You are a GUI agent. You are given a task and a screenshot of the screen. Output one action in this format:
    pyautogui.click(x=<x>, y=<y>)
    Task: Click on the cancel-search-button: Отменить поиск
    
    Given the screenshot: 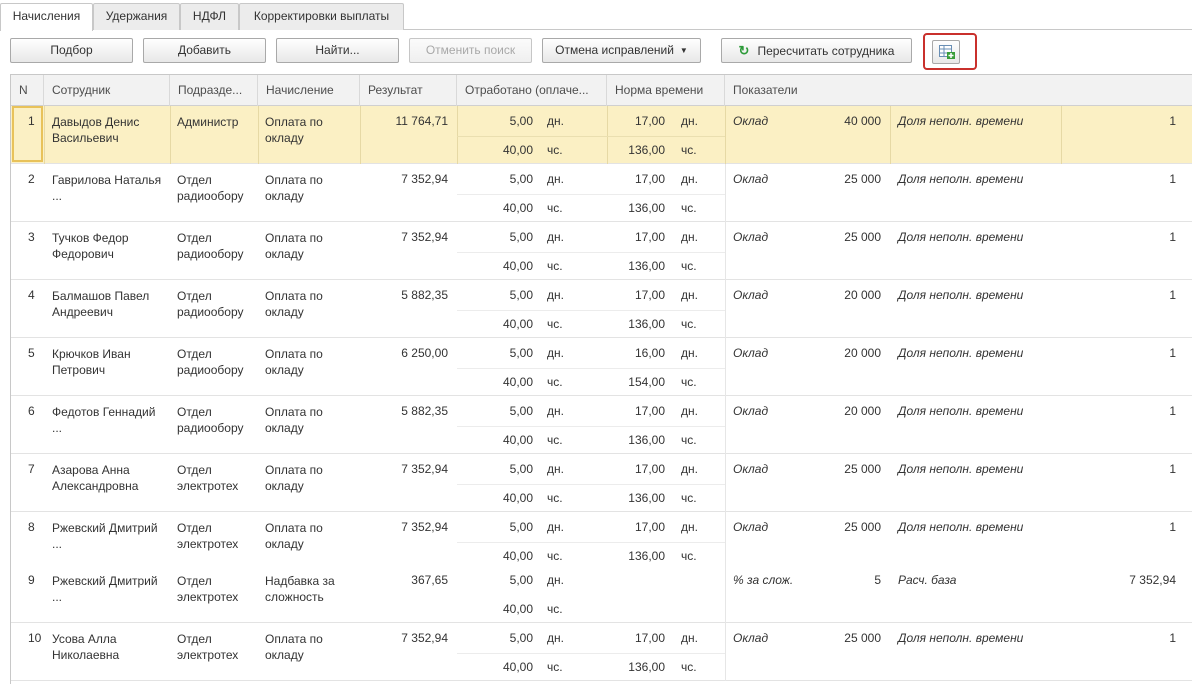 What is the action you would take?
    pyautogui.click(x=470, y=50)
    